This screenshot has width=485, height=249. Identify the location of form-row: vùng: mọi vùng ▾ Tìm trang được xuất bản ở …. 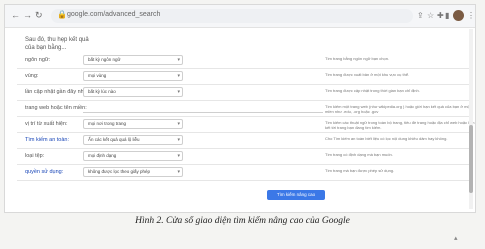
(244, 77).